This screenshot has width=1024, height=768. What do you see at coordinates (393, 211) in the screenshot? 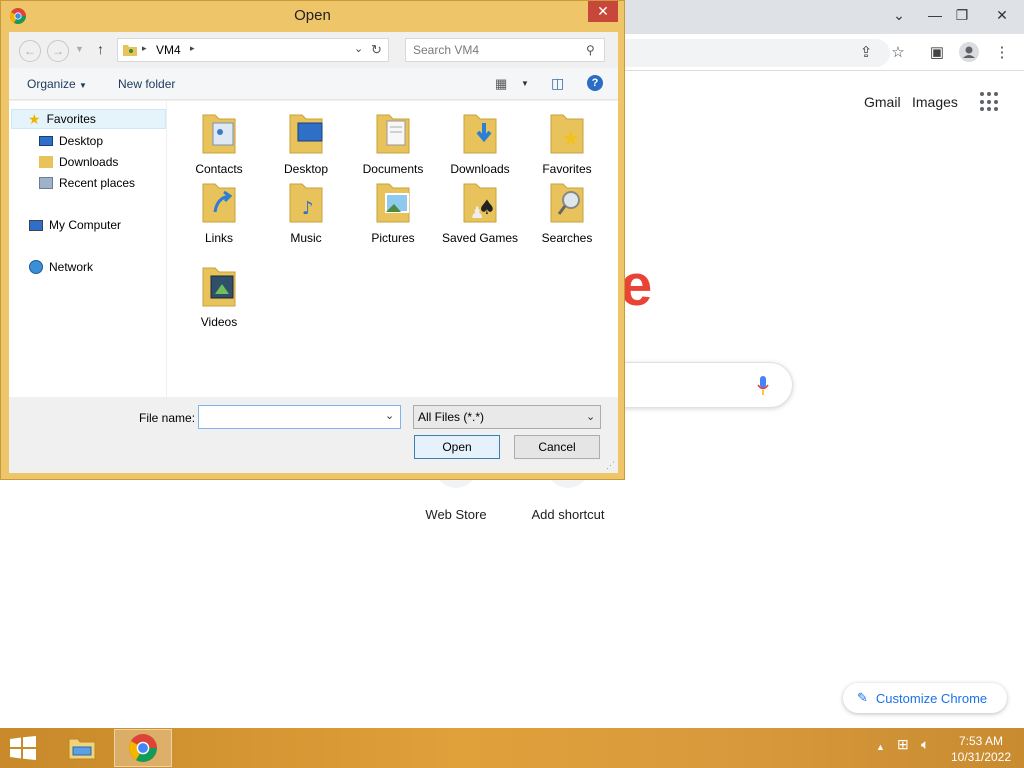
I see `folder-pictures: Pictures` at bounding box center [393, 211].